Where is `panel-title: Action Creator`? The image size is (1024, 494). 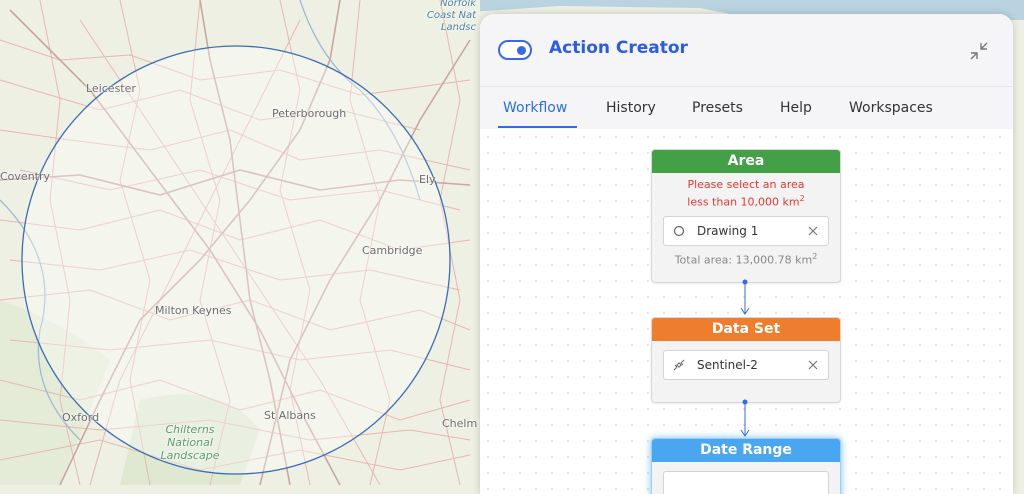
panel-title: Action Creator is located at coordinates (618, 48).